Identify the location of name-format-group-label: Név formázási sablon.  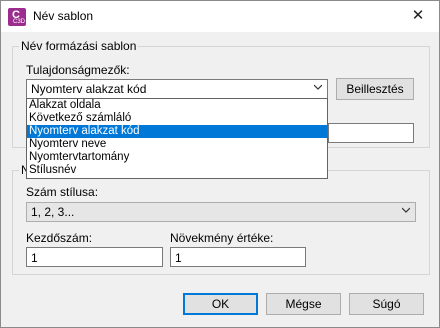
(79, 46).